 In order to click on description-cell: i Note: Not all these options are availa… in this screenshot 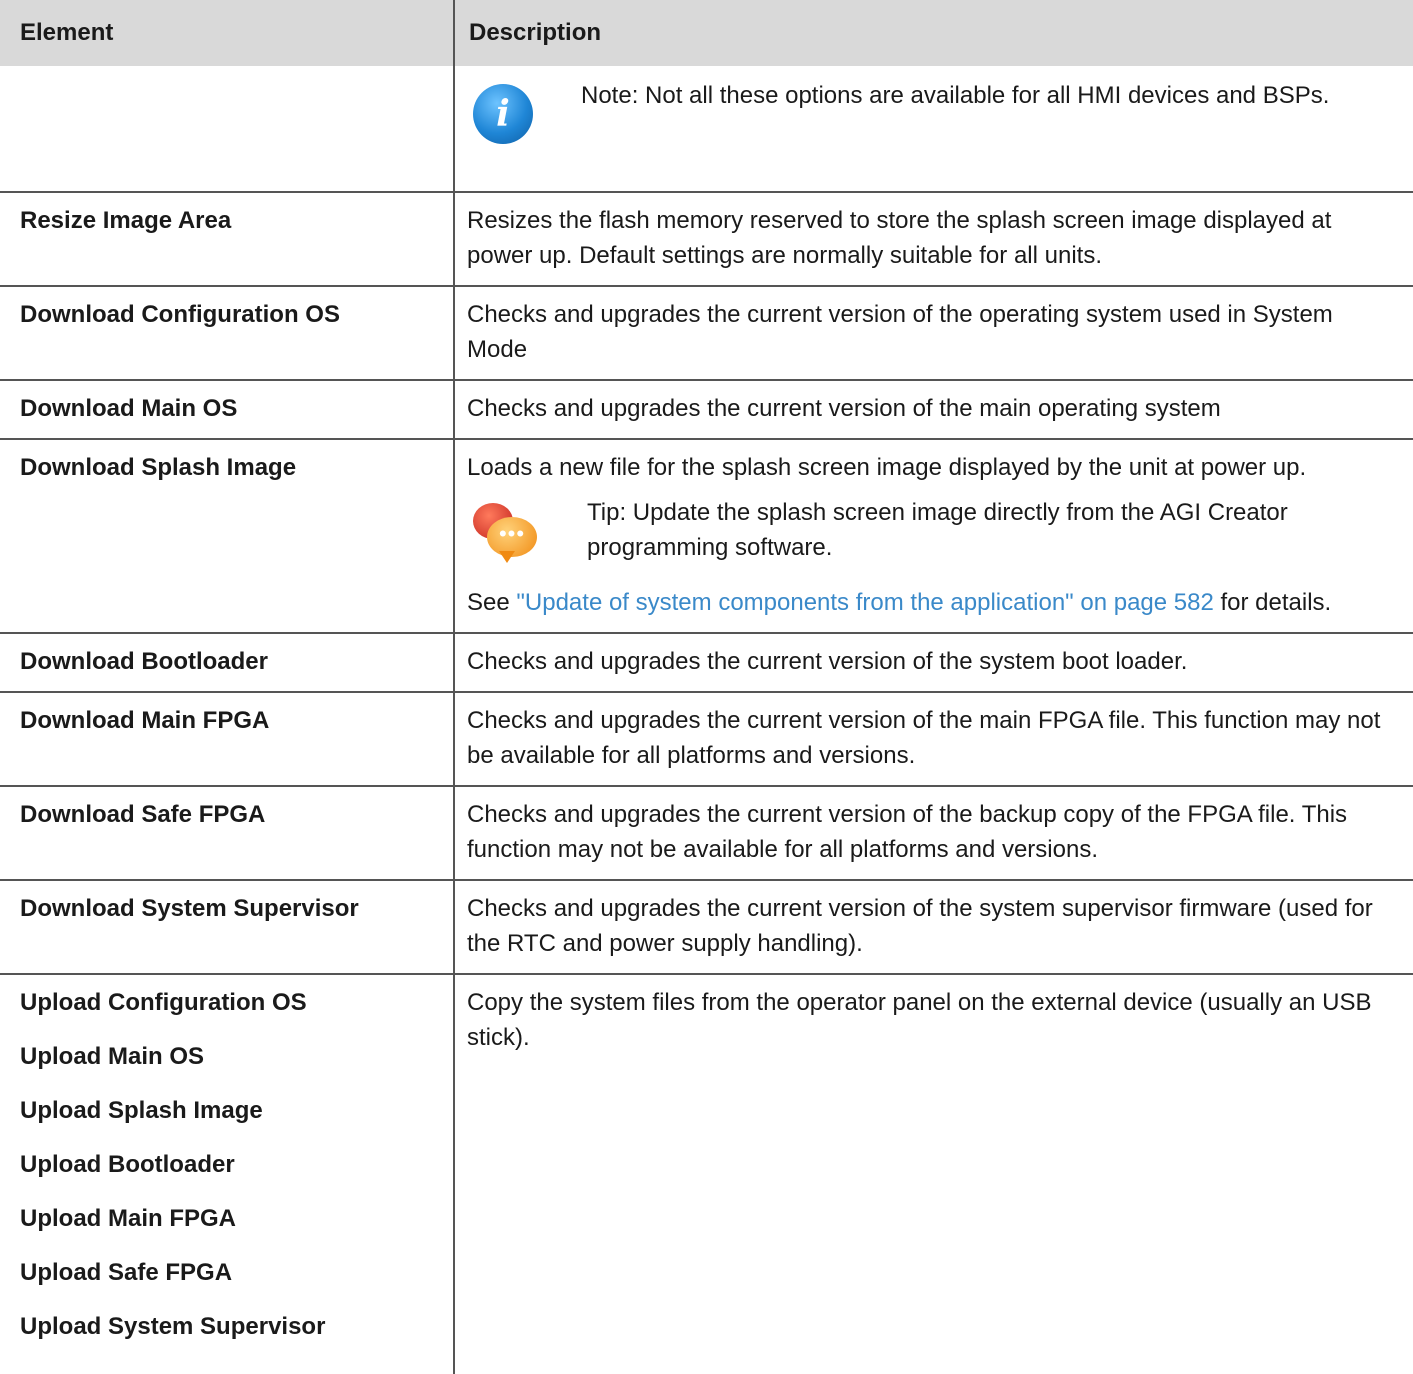, I will do `click(933, 129)`.